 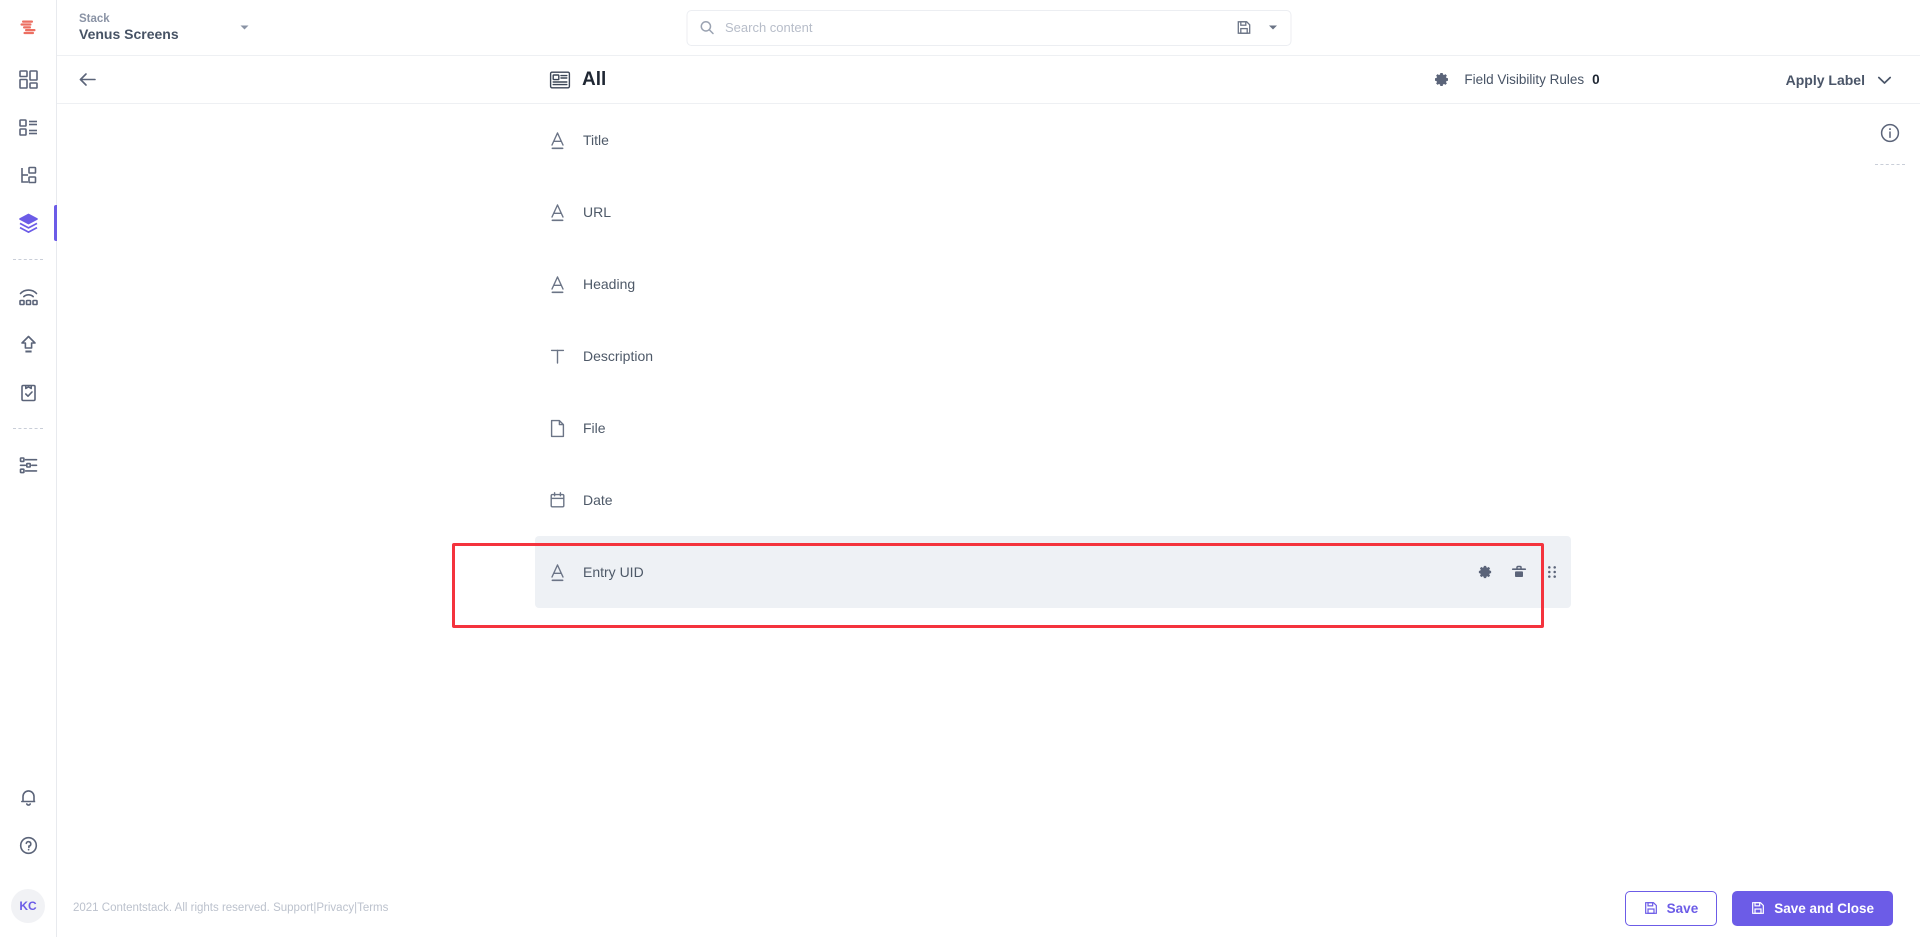 I want to click on multi-line-text-icon, so click(x=563, y=356).